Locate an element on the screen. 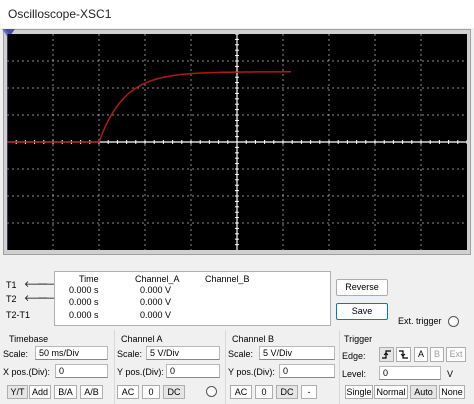 Image resolution: width=474 pixels, height=404 pixels. ext-trigger-radio is located at coordinates (453, 321).